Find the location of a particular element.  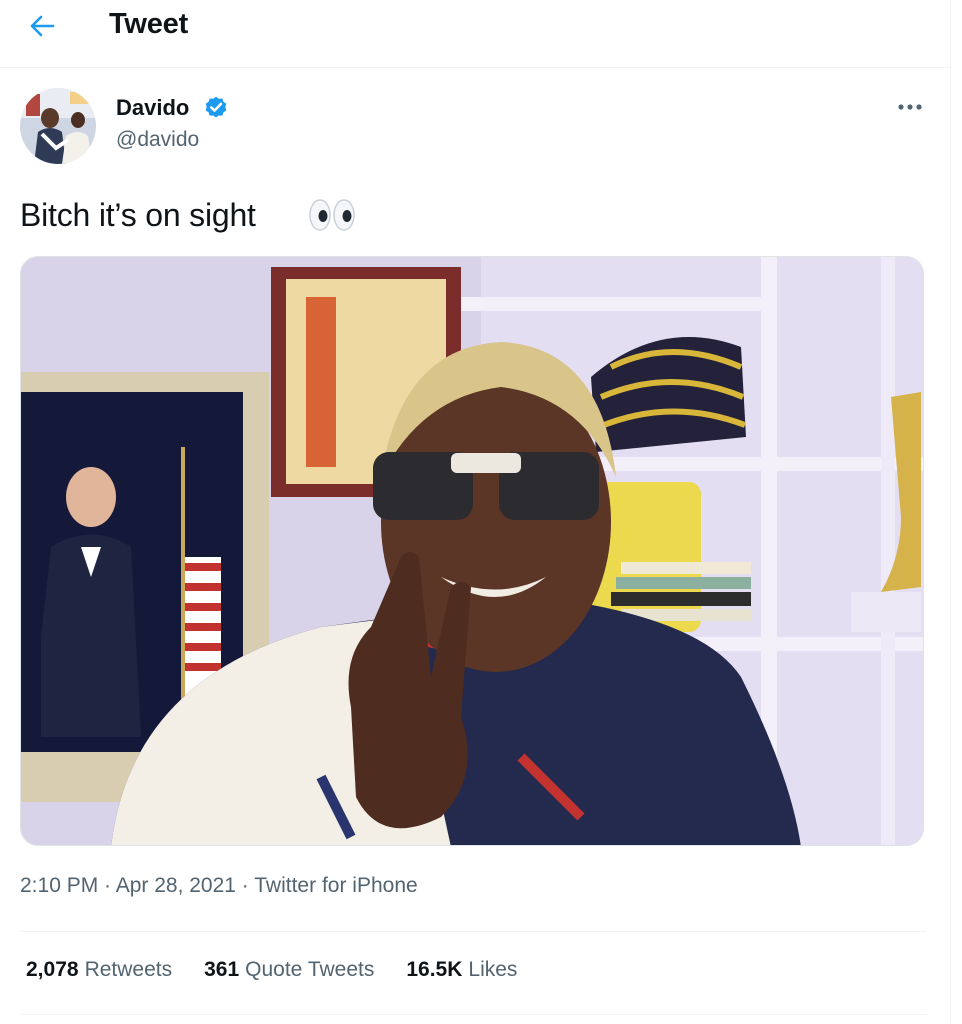

quote-tweets-label: Quote Tweets is located at coordinates (310, 969).